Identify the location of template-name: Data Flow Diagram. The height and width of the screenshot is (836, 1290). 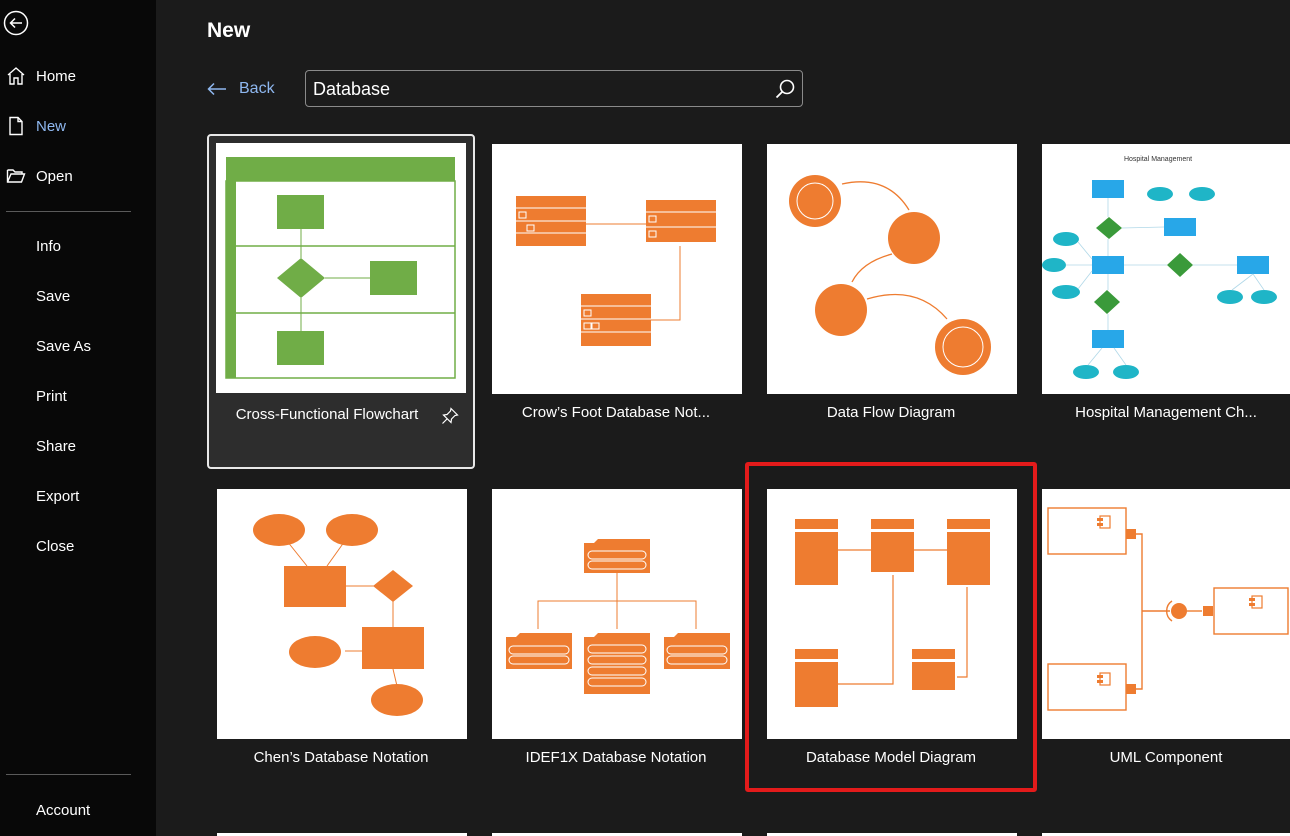
(891, 412).